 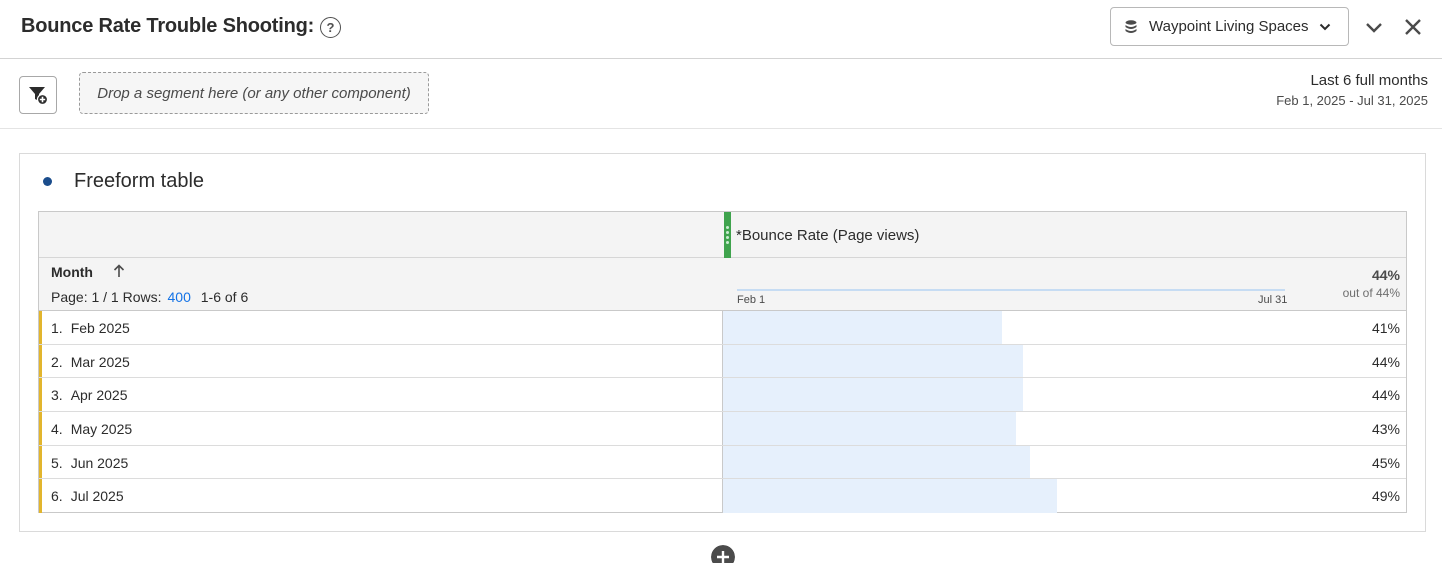 I want to click on table-row: 3. Apr 2025 44%, so click(x=722, y=395).